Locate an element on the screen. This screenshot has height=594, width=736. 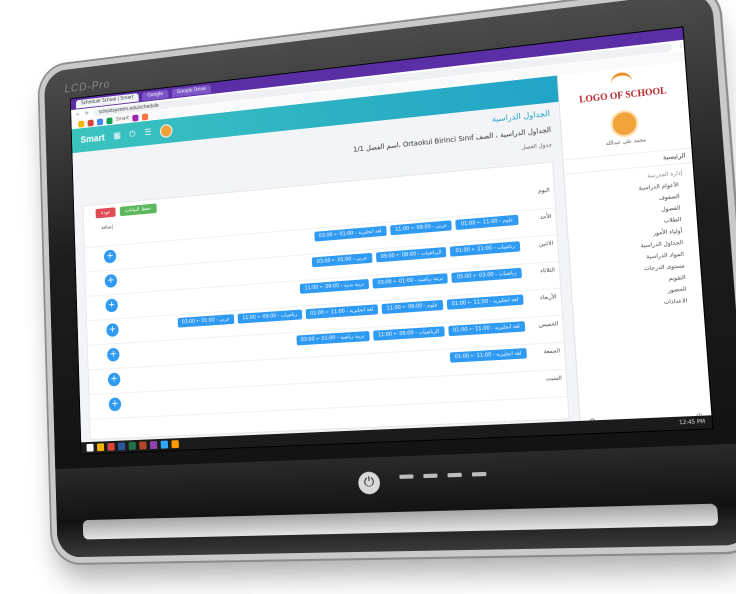
class-slot: الرياضيات - 09:00 ⇠ 11:00 is located at coordinates (408, 333).